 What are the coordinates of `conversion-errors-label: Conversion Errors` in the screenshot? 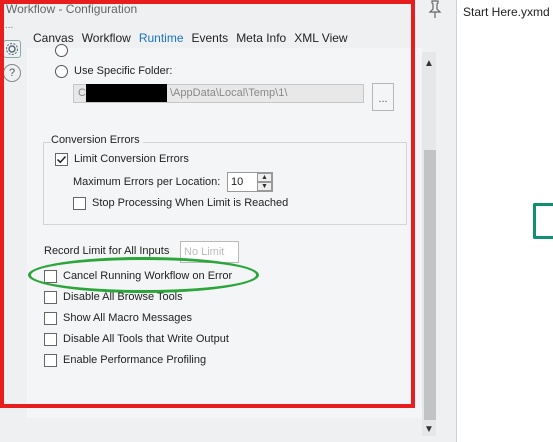 It's located at (97, 140).